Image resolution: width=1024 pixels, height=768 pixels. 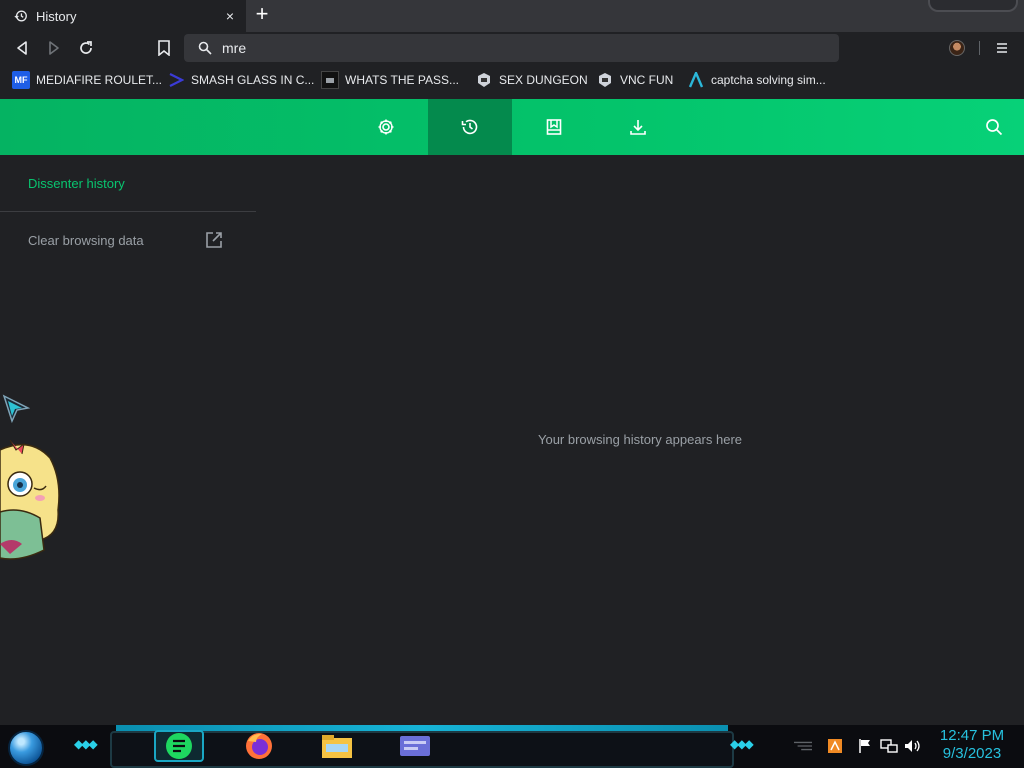 I want to click on mediafire-icon: MF, so click(x=21, y=80).